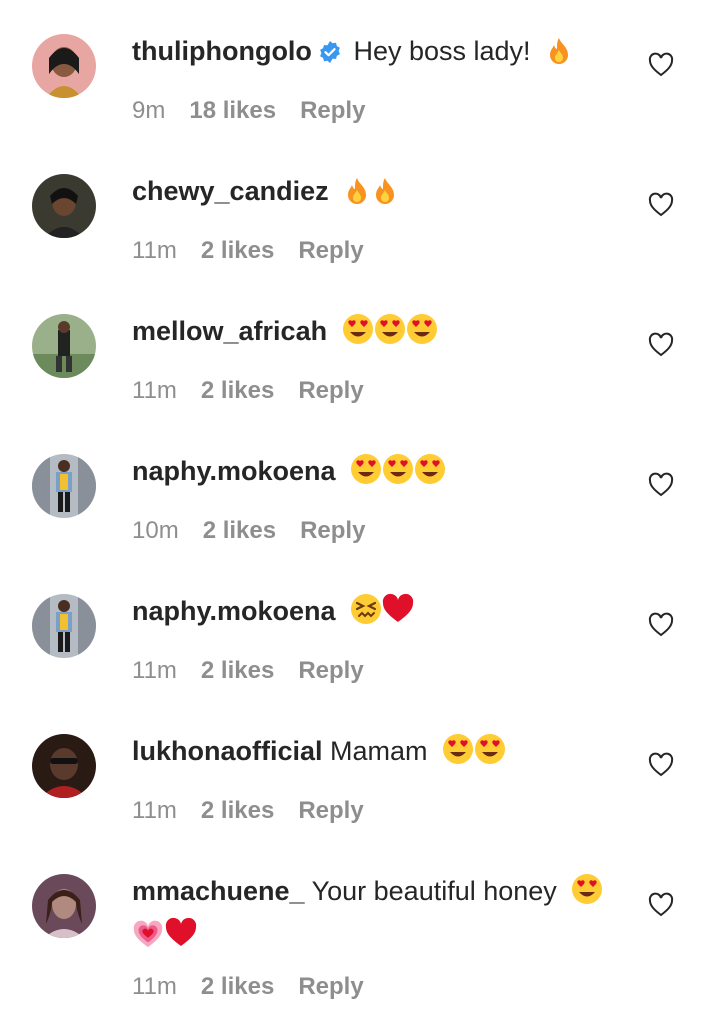  Describe the element at coordinates (379, 751) in the screenshot. I see `comment-text: Mamam` at that location.